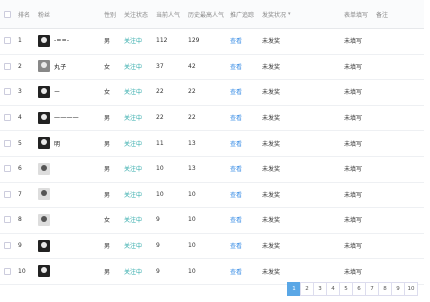 The width and height of the screenshot is (430, 302). I want to click on header-award-status: 发奖状况 ▾, so click(276, 14).